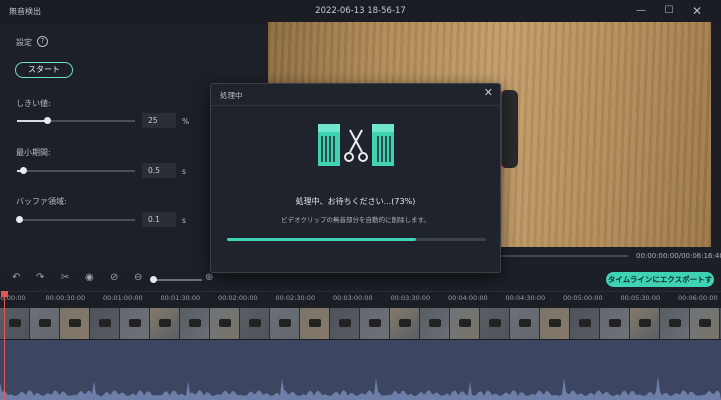 This screenshot has height=400, width=721. I want to click on buffer-input: 0.1, so click(159, 219).